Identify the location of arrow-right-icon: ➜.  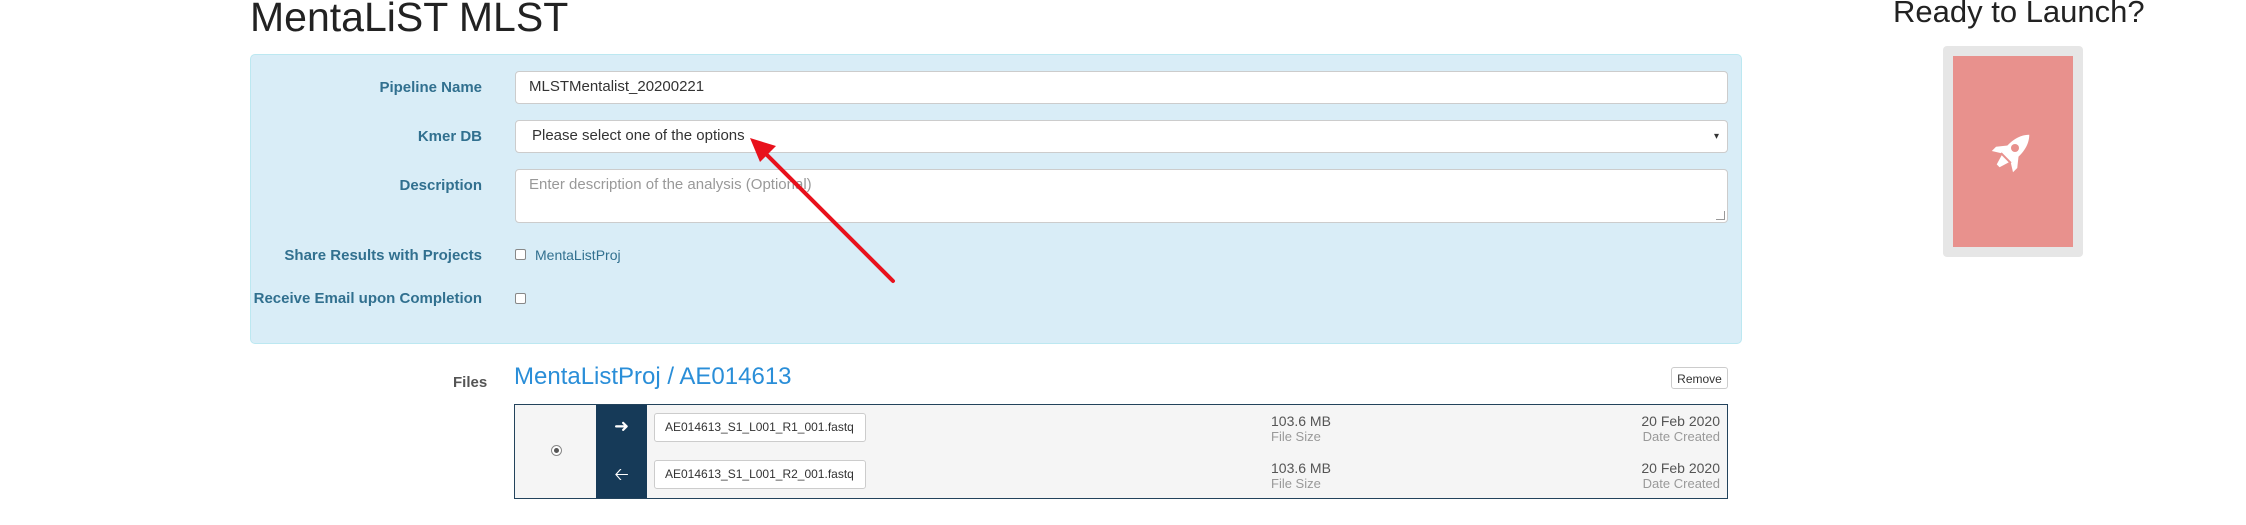
(621, 426).